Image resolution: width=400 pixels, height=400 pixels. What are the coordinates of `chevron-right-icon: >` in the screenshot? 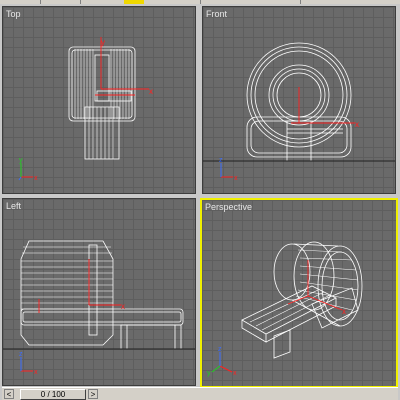 It's located at (93, 394).